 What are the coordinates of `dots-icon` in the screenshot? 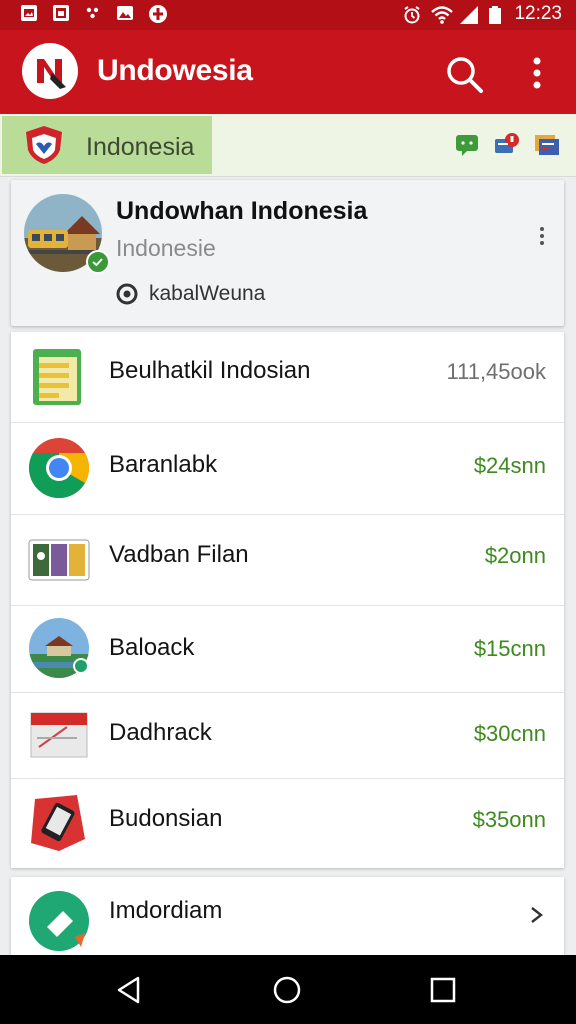 It's located at (93, 13).